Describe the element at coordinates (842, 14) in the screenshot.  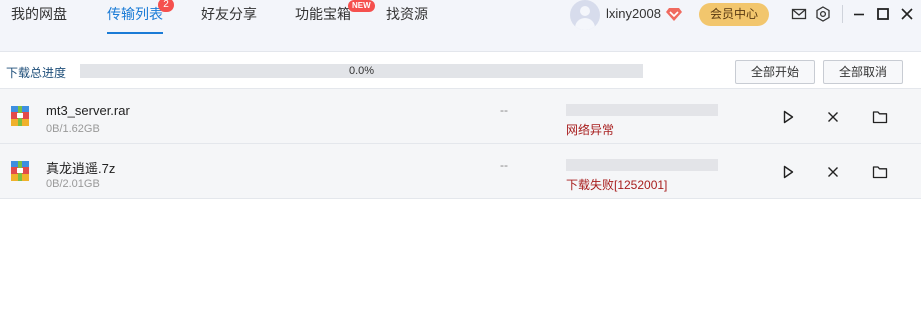
I see `toolbar-divider` at that location.